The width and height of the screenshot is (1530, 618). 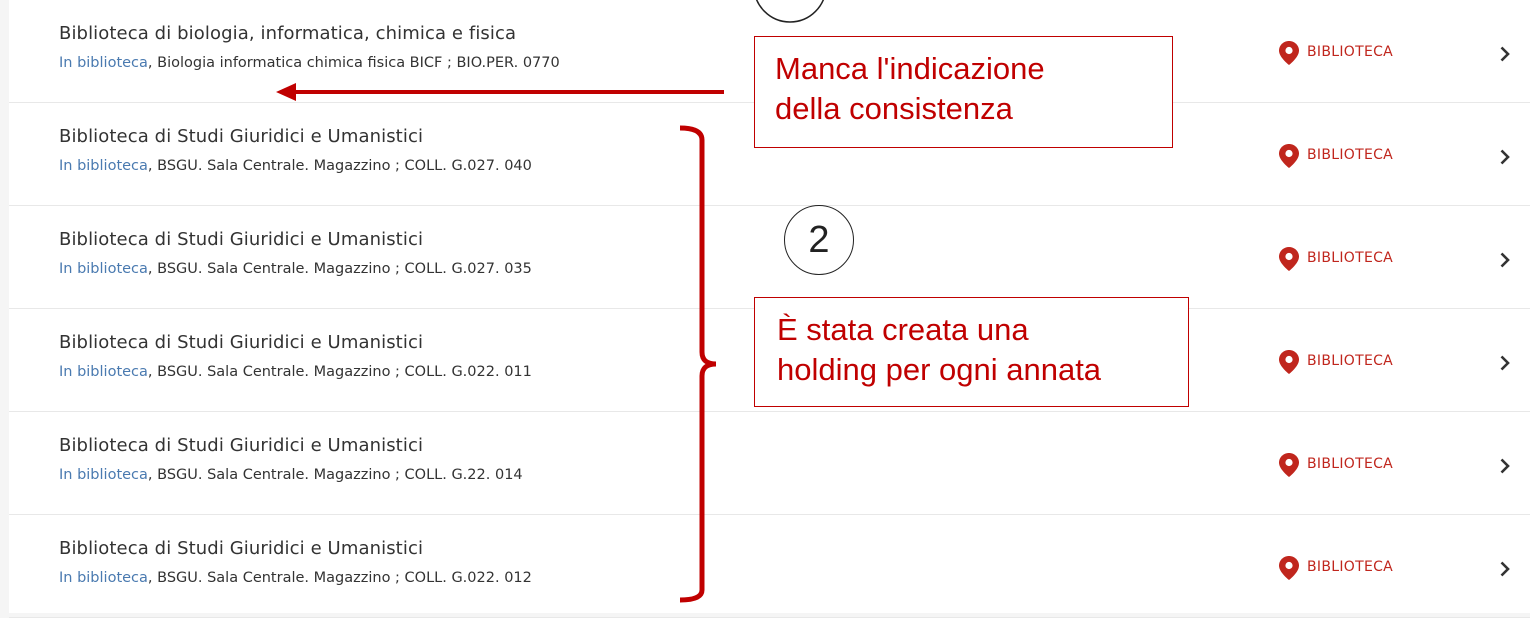 What do you see at coordinates (910, 68) in the screenshot?
I see `callout-1-line1: Manca l'indicazione` at bounding box center [910, 68].